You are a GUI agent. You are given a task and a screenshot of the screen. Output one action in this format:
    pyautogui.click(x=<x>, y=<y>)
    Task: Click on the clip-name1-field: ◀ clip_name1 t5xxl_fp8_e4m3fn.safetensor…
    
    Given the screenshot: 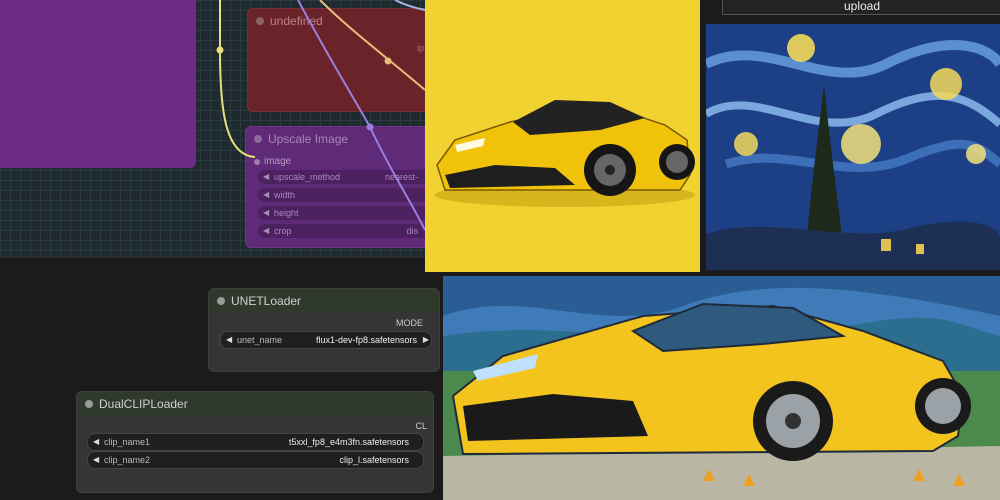 What is the action you would take?
    pyautogui.click(x=255, y=442)
    